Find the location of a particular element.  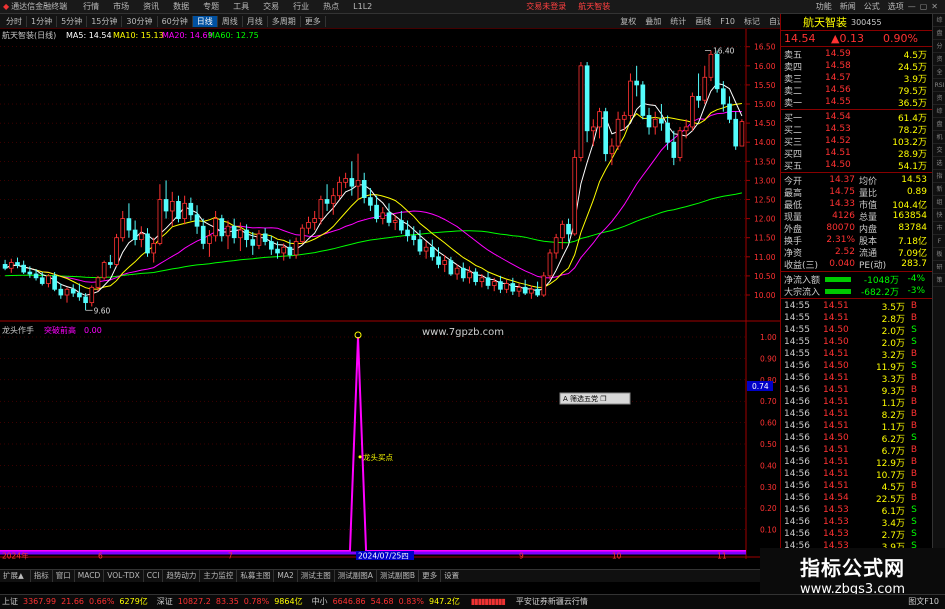

sidebar-button-11: 选 is located at coordinates (939, 163).